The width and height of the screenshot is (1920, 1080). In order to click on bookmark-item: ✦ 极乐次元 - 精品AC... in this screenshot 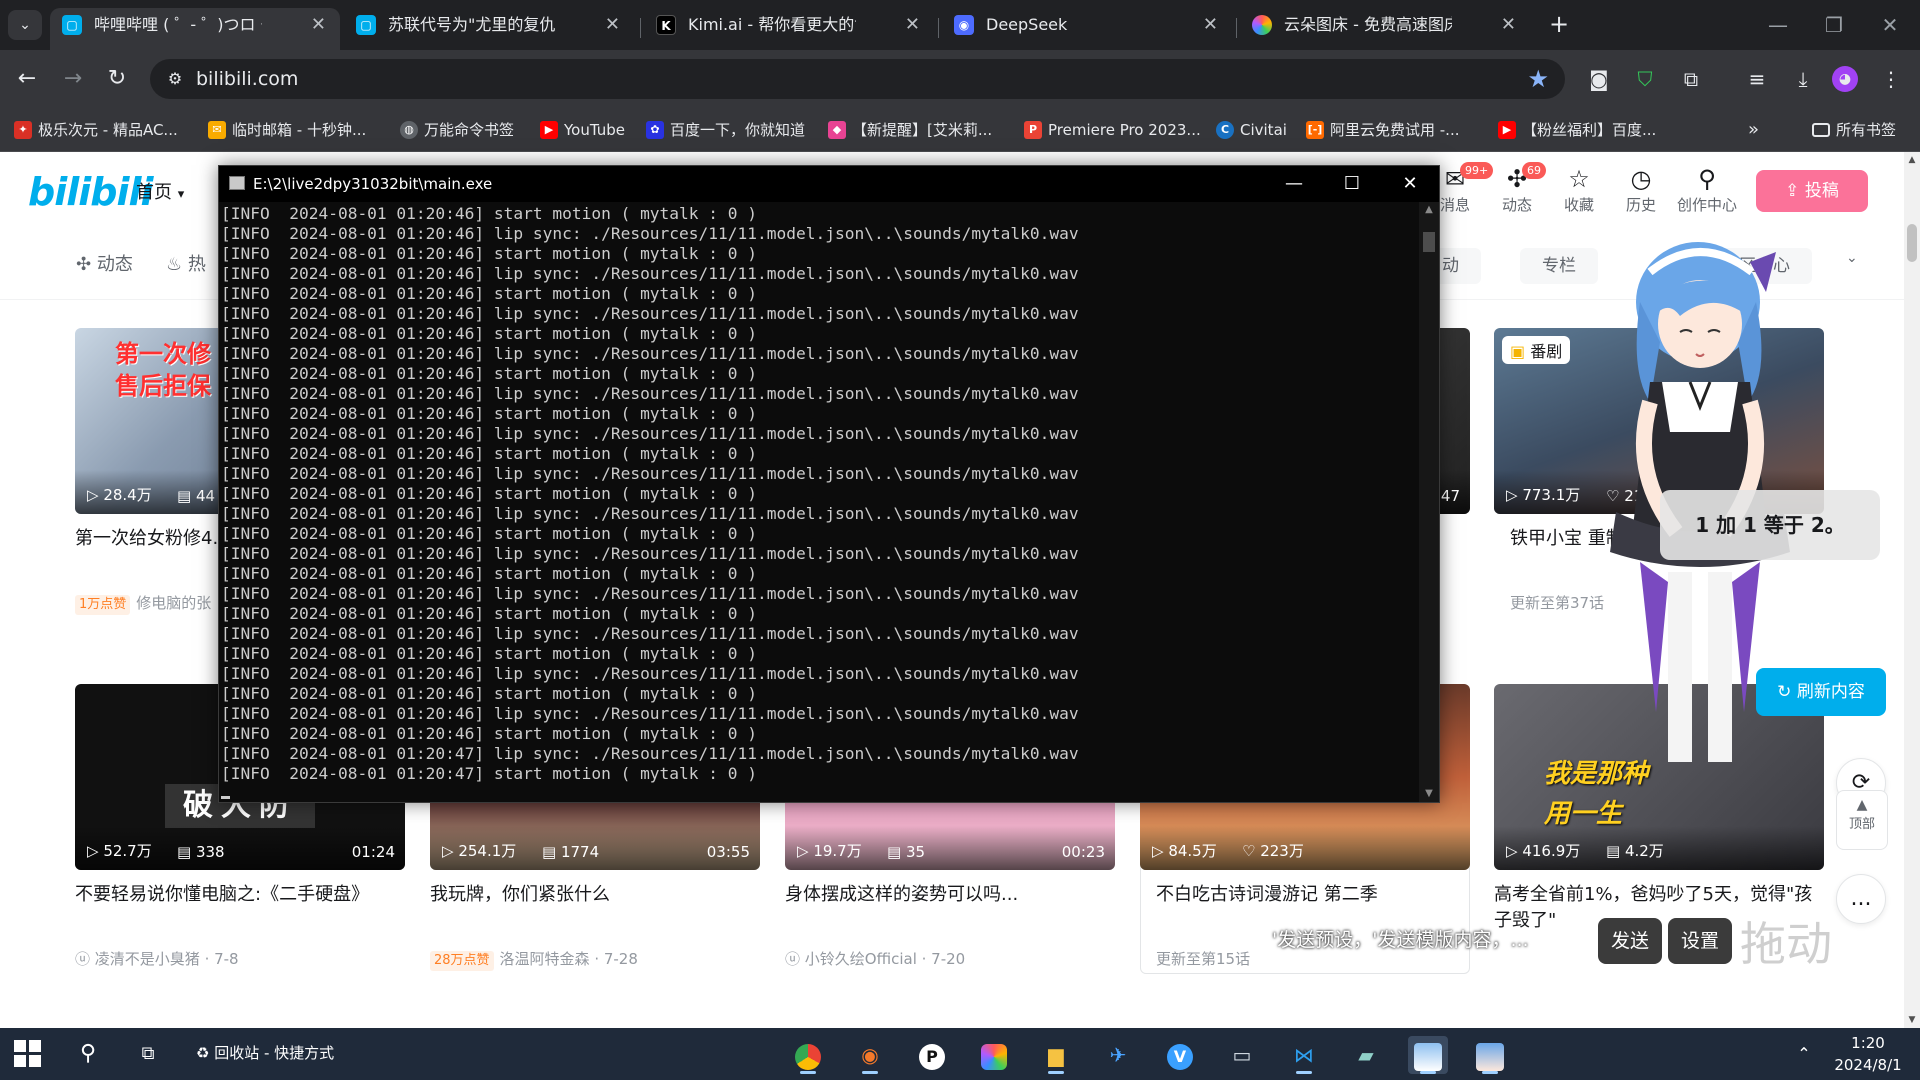, I will do `click(96, 130)`.